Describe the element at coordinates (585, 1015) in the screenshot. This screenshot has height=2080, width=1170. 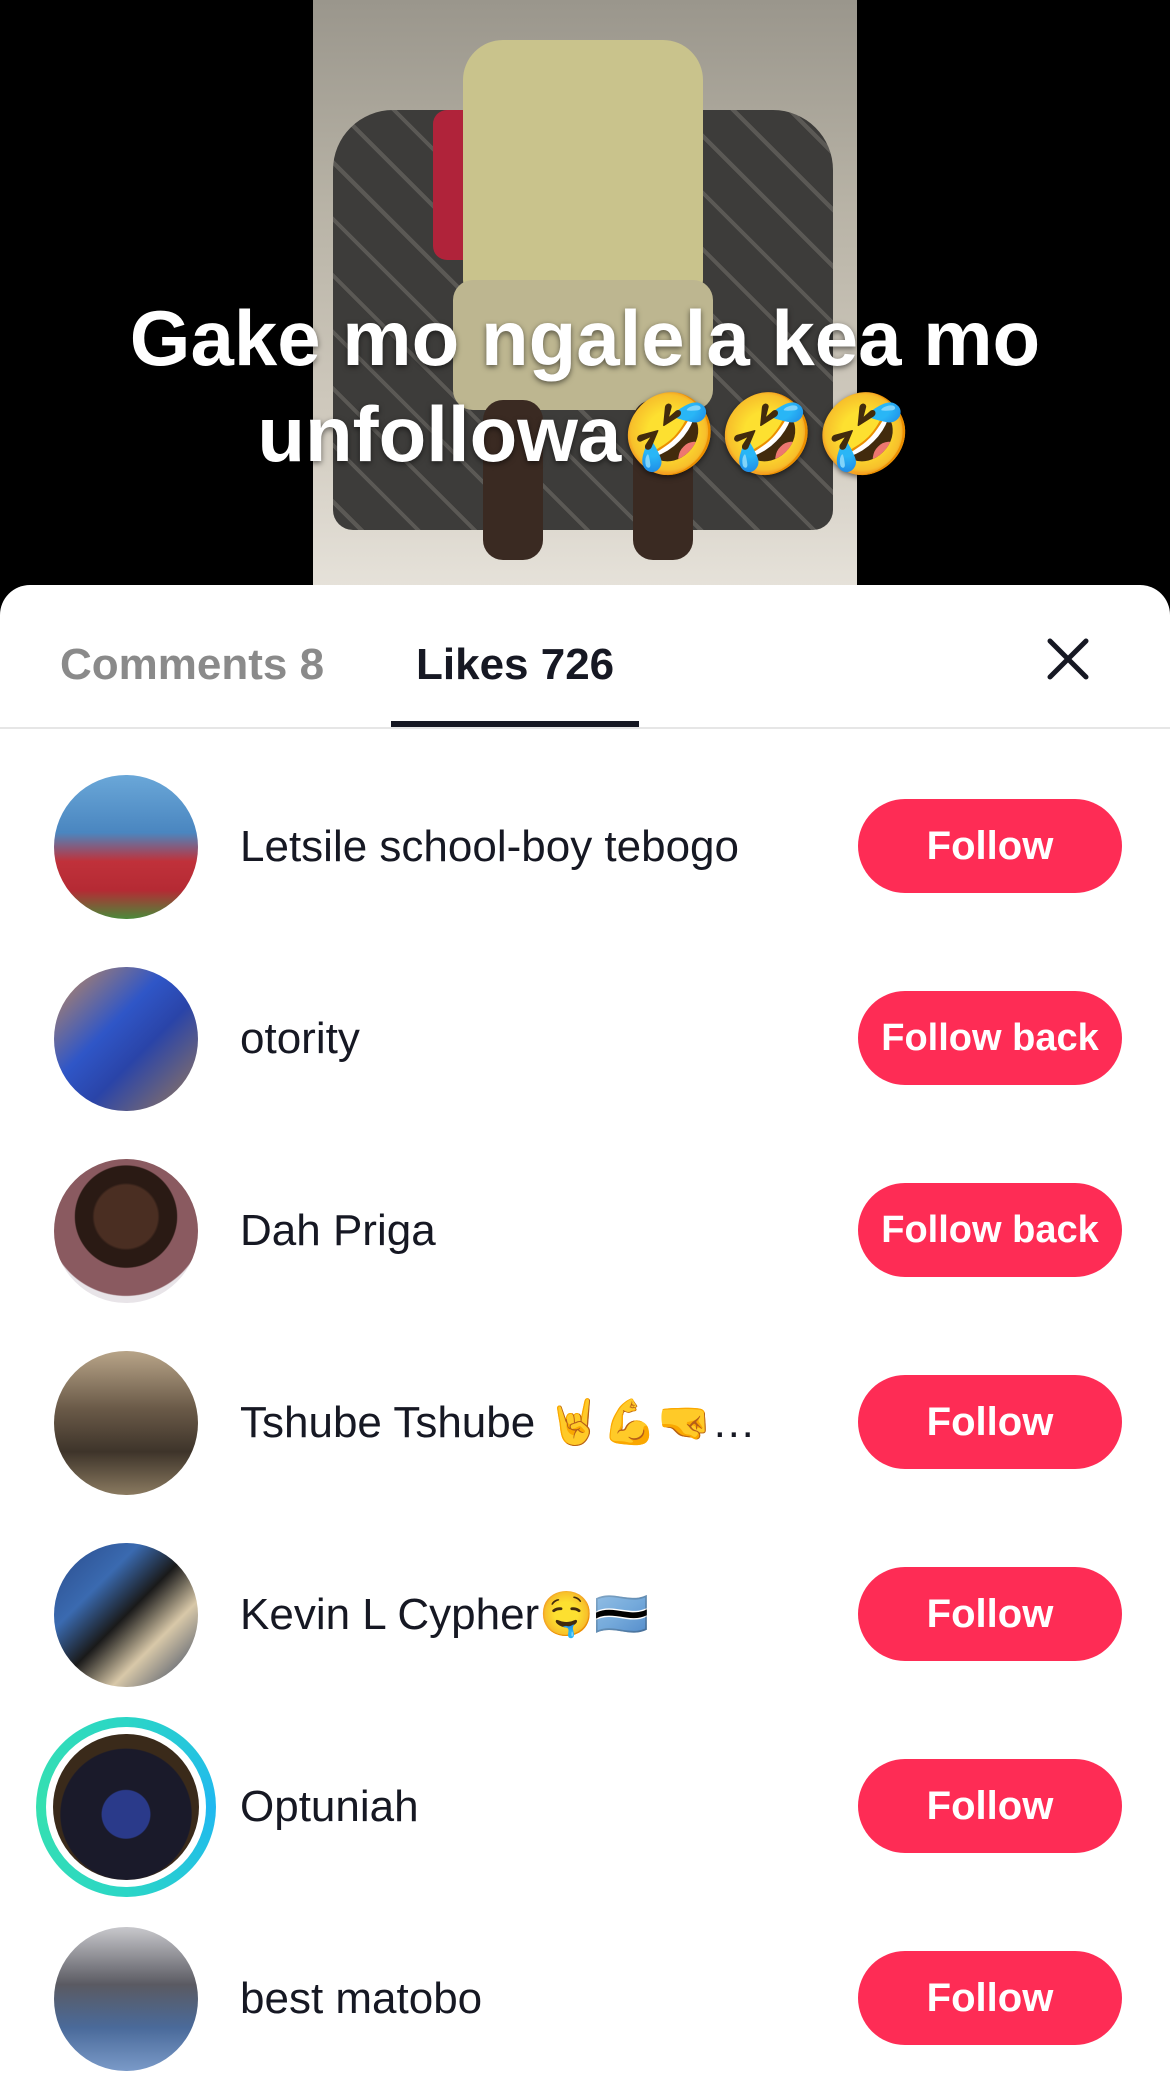
I see `list-item: otority Follow back` at that location.